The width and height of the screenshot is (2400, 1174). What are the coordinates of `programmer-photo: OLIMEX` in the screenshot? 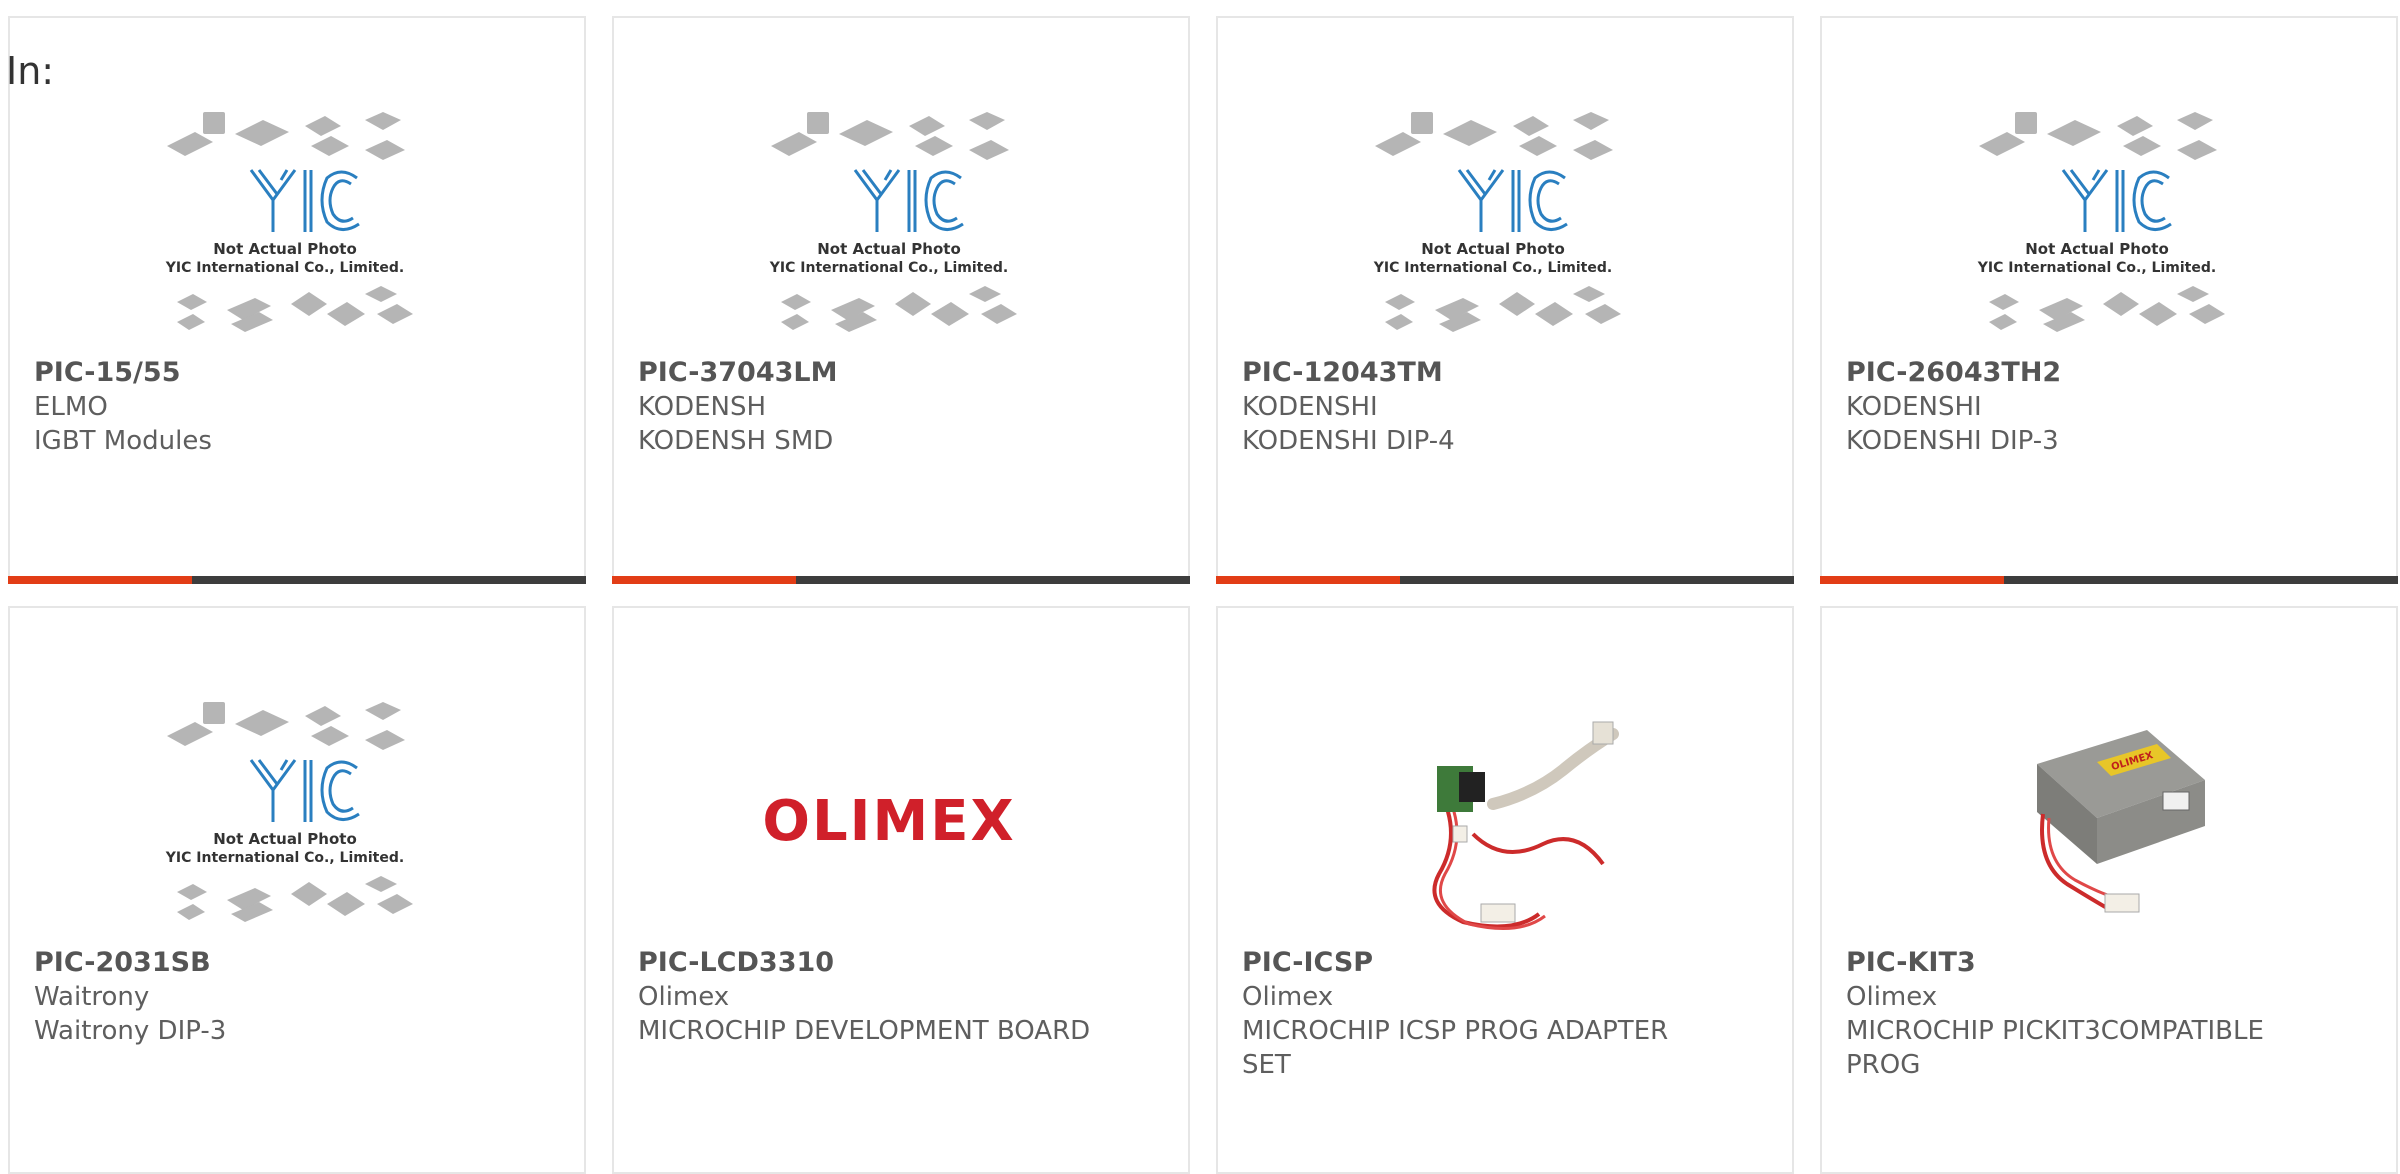 It's located at (2097, 824).